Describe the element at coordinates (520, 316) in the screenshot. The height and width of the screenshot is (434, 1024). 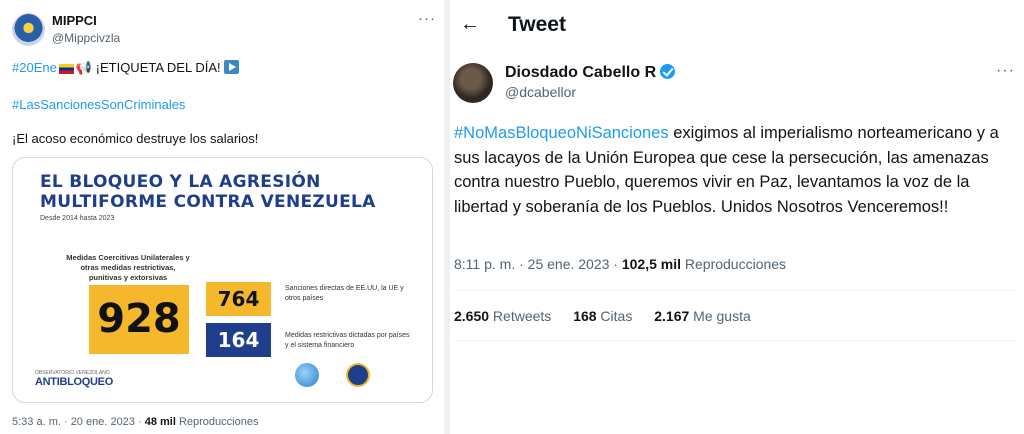
I see `retweets-label: Retweets` at that location.